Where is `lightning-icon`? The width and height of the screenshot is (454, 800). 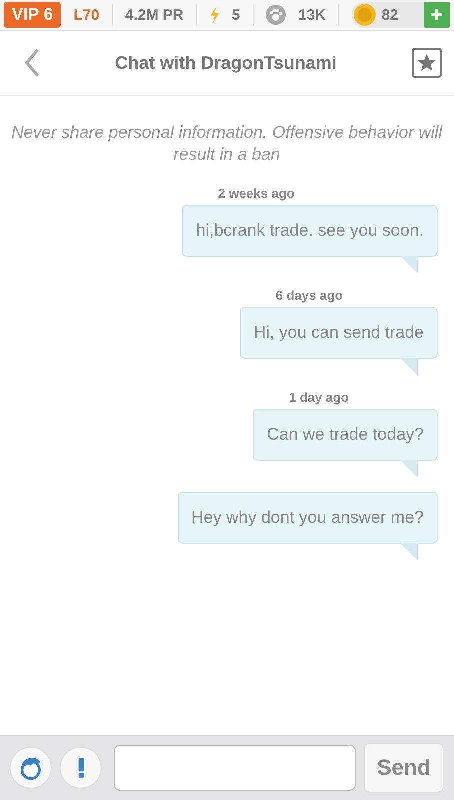 lightning-icon is located at coordinates (215, 15).